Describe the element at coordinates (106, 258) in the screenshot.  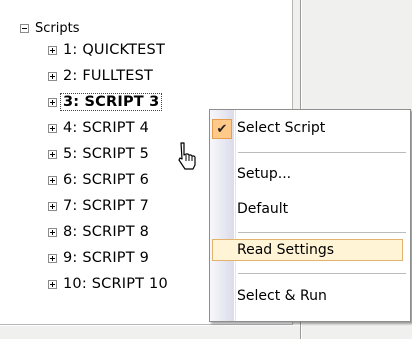
I see `tree-item-label: 9: SCRIPT 9` at that location.